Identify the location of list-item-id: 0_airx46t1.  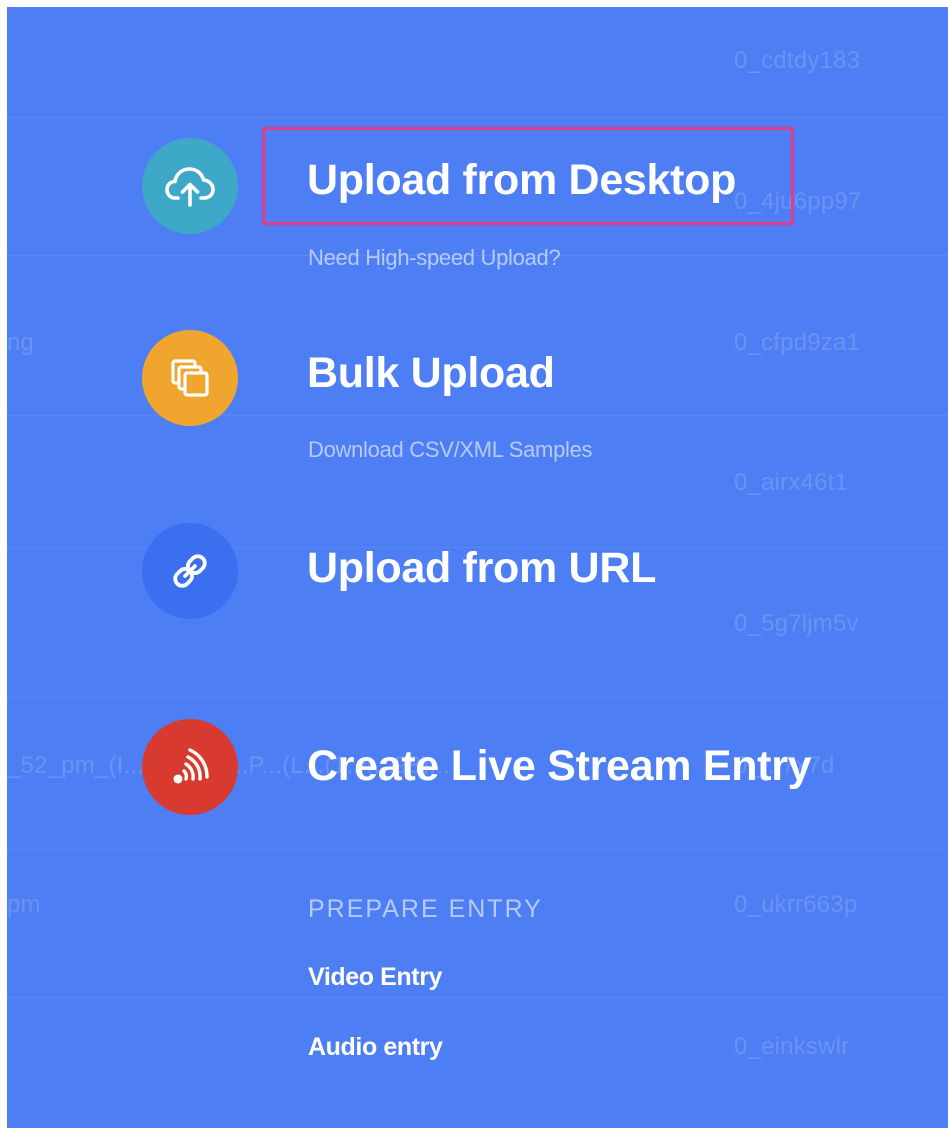
(791, 482).